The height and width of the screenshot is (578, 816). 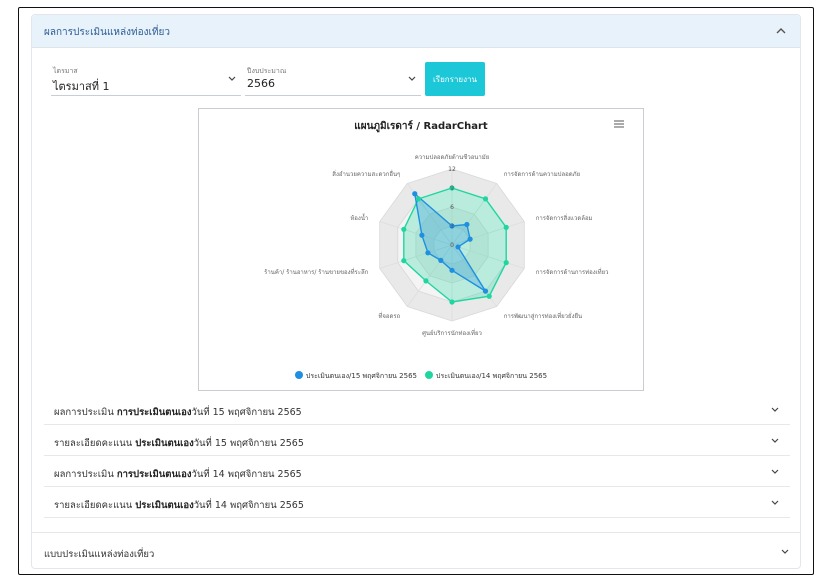 I want to click on panel-title: ผลการประเมินแหล่งท่องเที่ยว, so click(x=107, y=32).